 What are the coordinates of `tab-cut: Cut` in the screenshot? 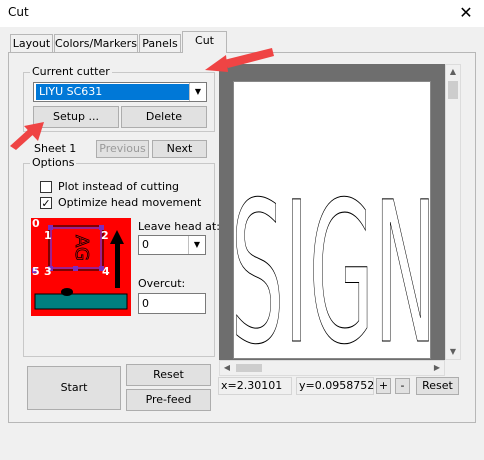 It's located at (204, 42).